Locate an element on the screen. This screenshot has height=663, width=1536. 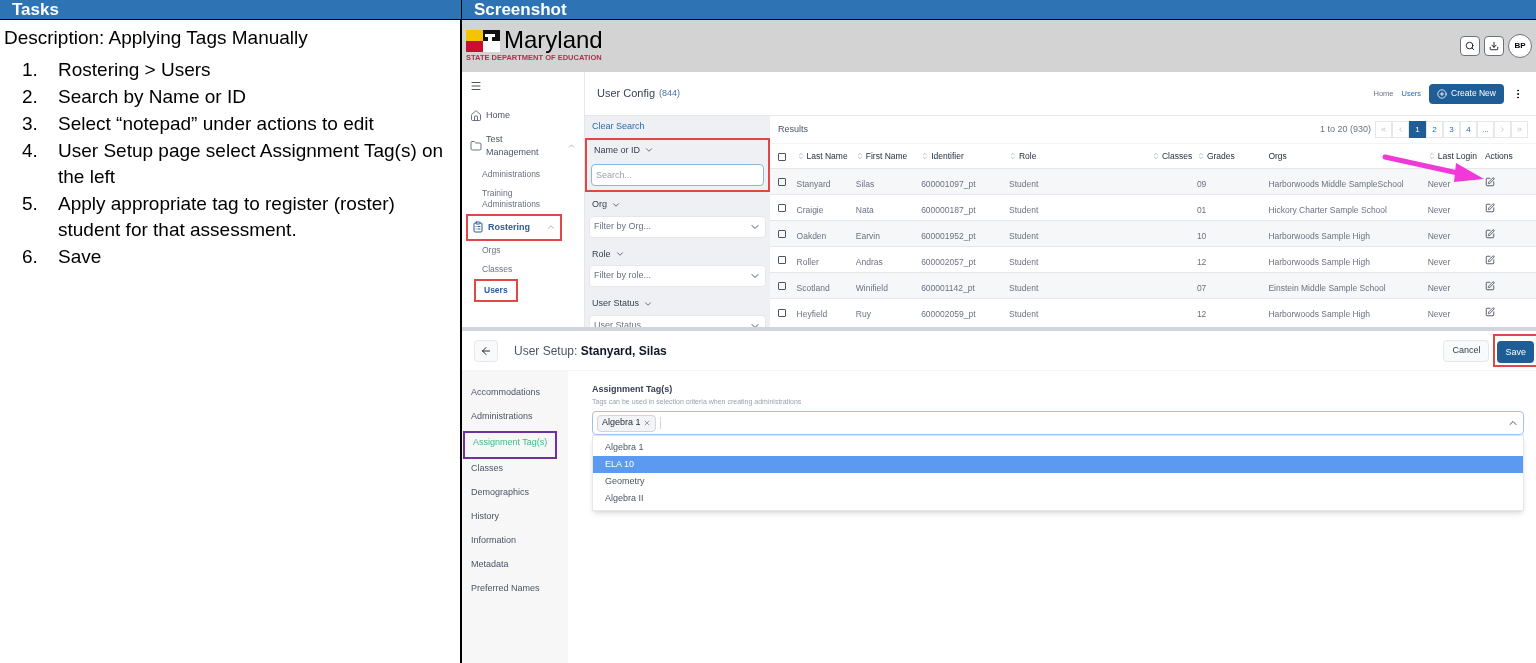
dropdown-option: Algebra 1 is located at coordinates (1058, 447).